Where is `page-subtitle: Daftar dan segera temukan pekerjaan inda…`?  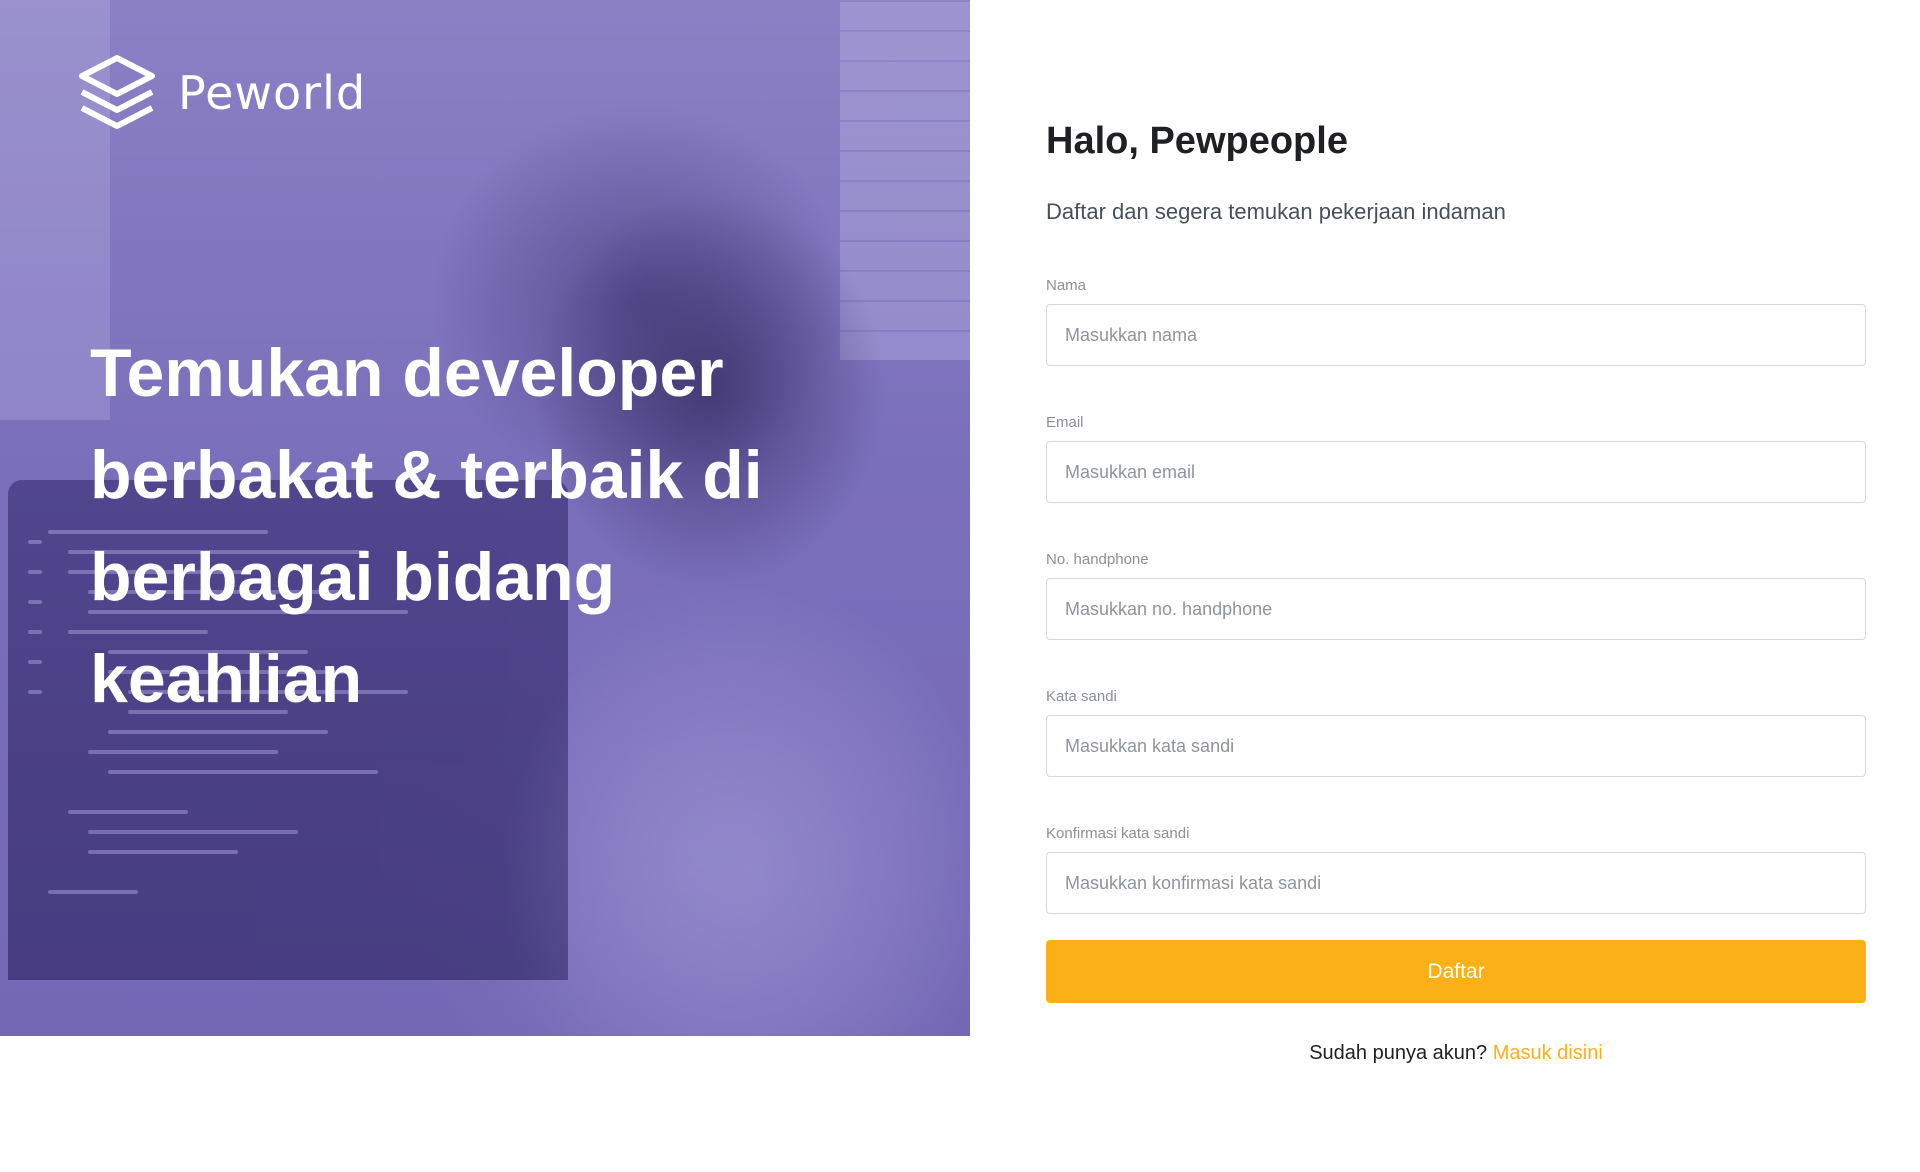
page-subtitle: Daftar dan segera temukan pekerjaan inda… is located at coordinates (1276, 211).